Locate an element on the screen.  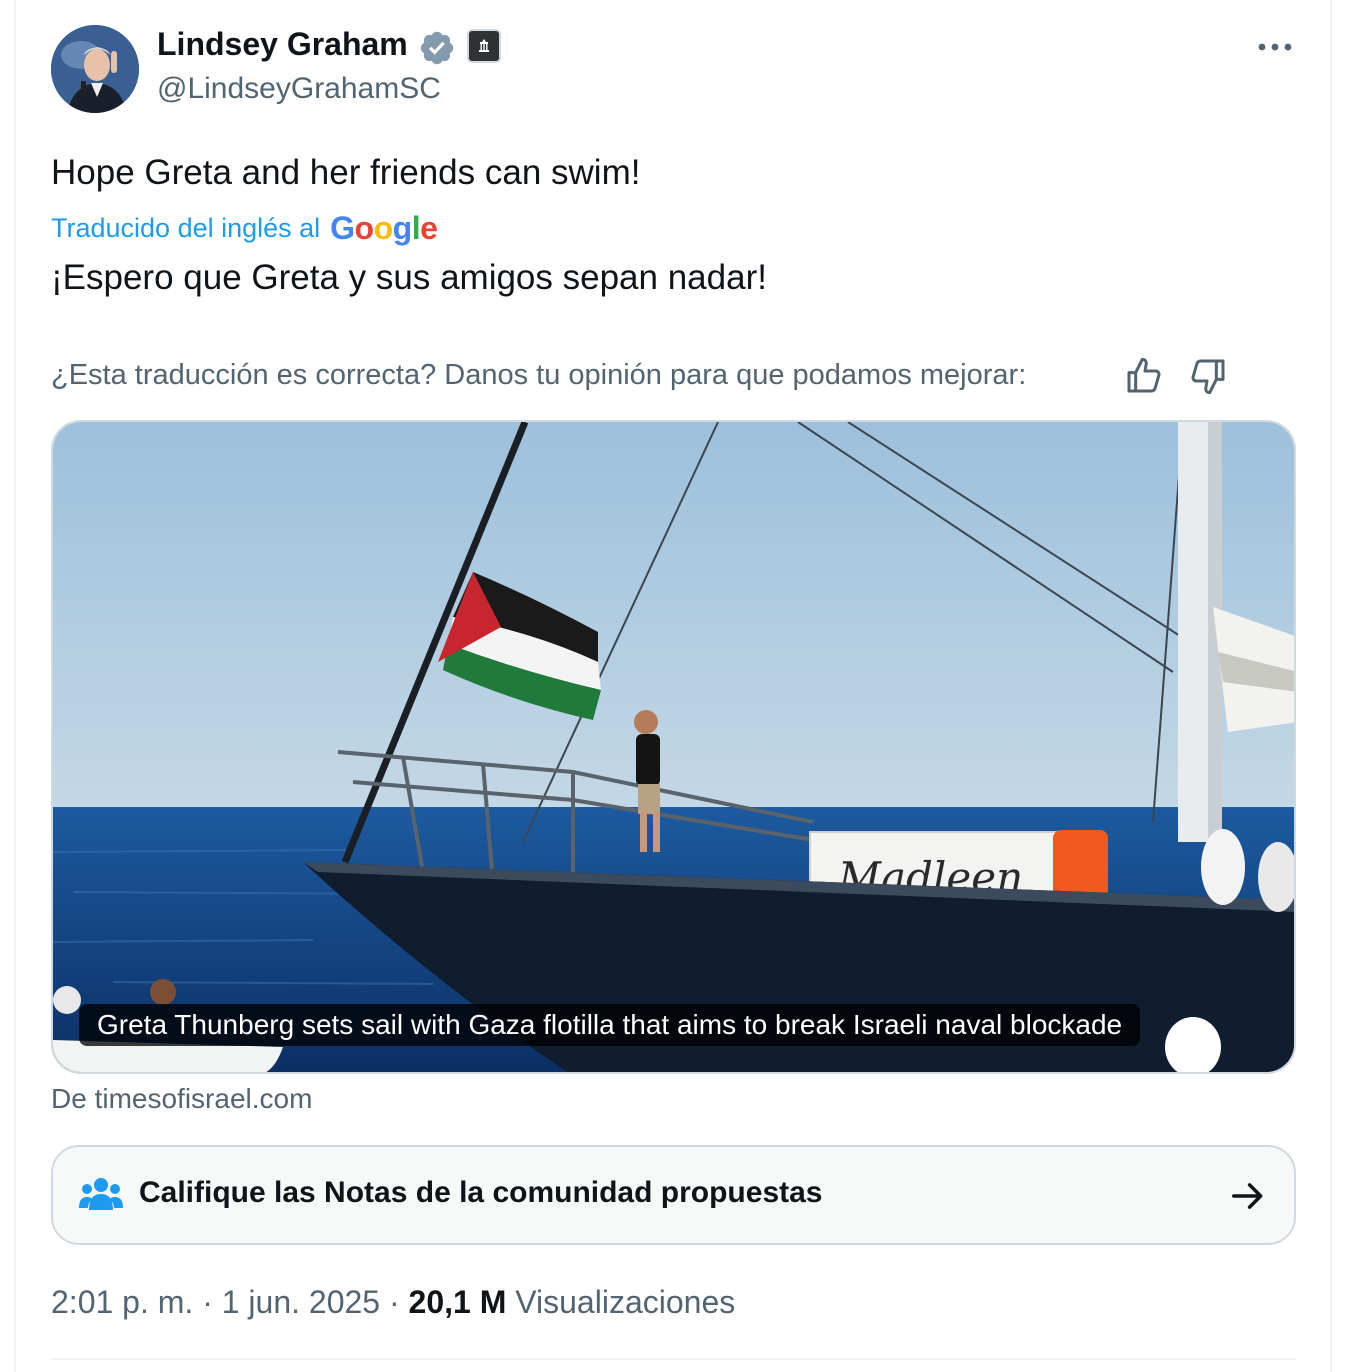
views-count: 20,1 M is located at coordinates (458, 1302).